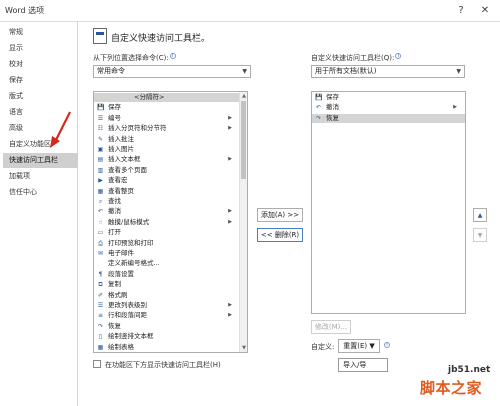  What do you see at coordinates (243, 140) in the screenshot?
I see `scrollbar-thumb` at bounding box center [243, 140].